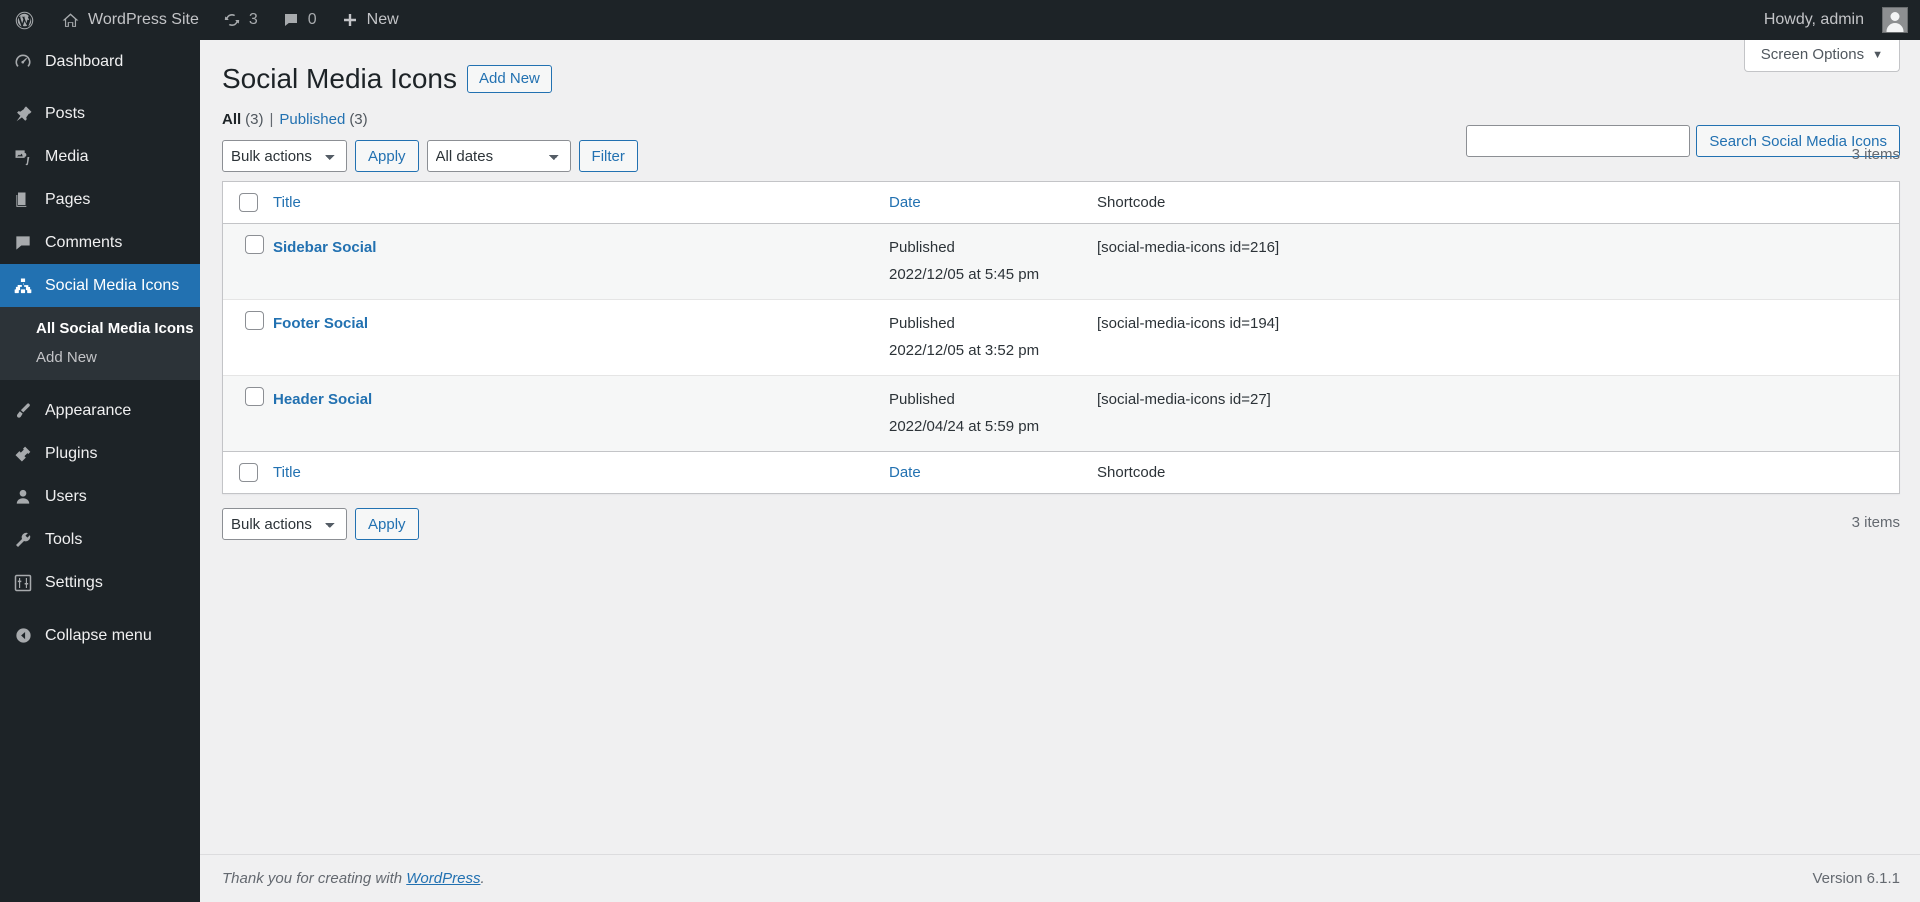 The height and width of the screenshot is (902, 1920). Describe the element at coordinates (322, 399) in the screenshot. I see `row-title-link: Header Social` at that location.